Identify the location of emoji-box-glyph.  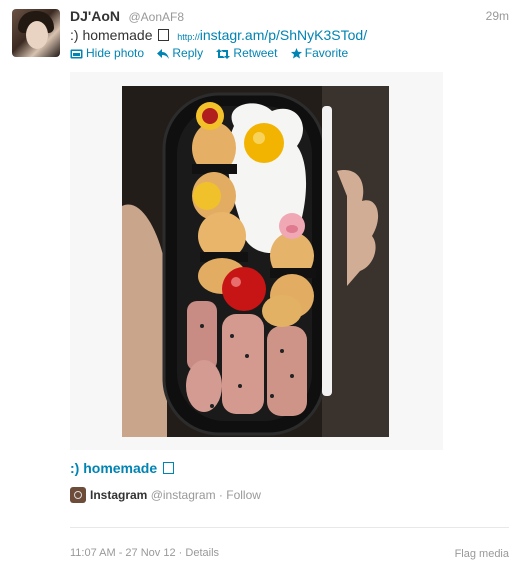
(164, 35).